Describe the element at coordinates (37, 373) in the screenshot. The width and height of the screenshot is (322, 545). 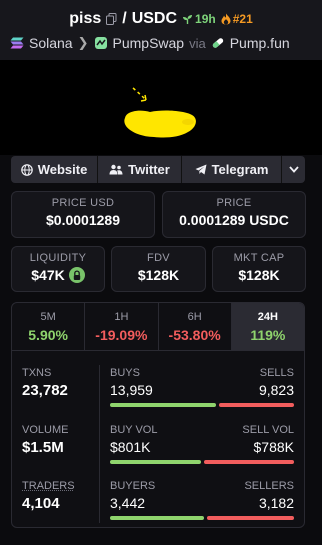
I see `txns-label: TXNS` at that location.